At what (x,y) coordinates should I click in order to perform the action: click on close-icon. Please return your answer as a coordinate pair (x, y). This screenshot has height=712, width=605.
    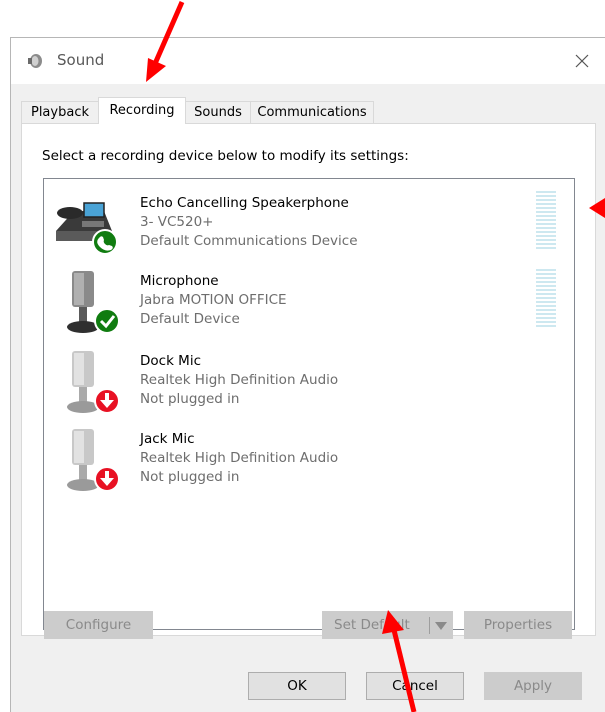
    Looking at the image, I should click on (582, 61).